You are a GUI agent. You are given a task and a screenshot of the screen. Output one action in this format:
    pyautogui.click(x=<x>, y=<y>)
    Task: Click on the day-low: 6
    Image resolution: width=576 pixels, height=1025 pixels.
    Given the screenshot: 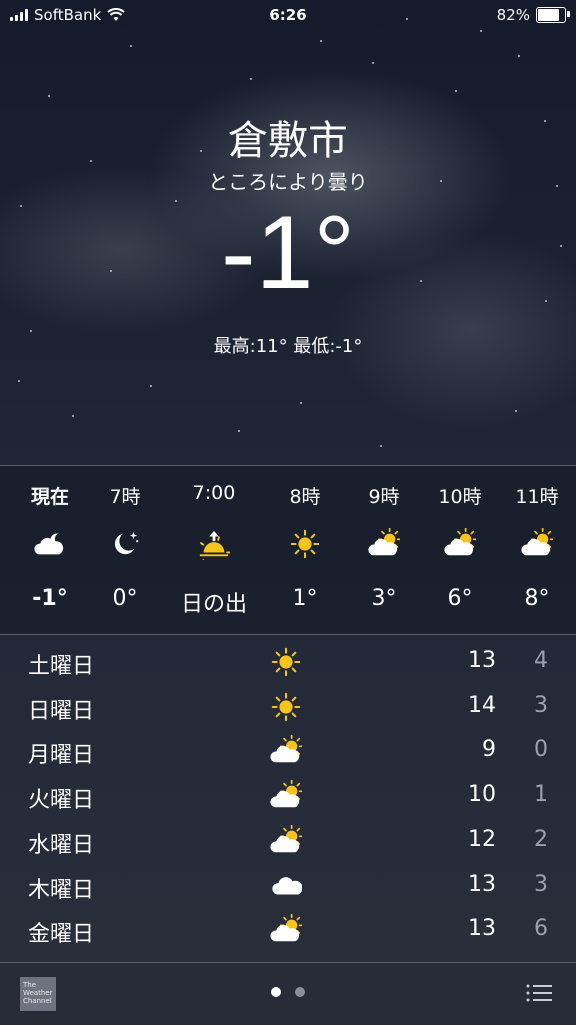 What is the action you would take?
    pyautogui.click(x=541, y=929)
    